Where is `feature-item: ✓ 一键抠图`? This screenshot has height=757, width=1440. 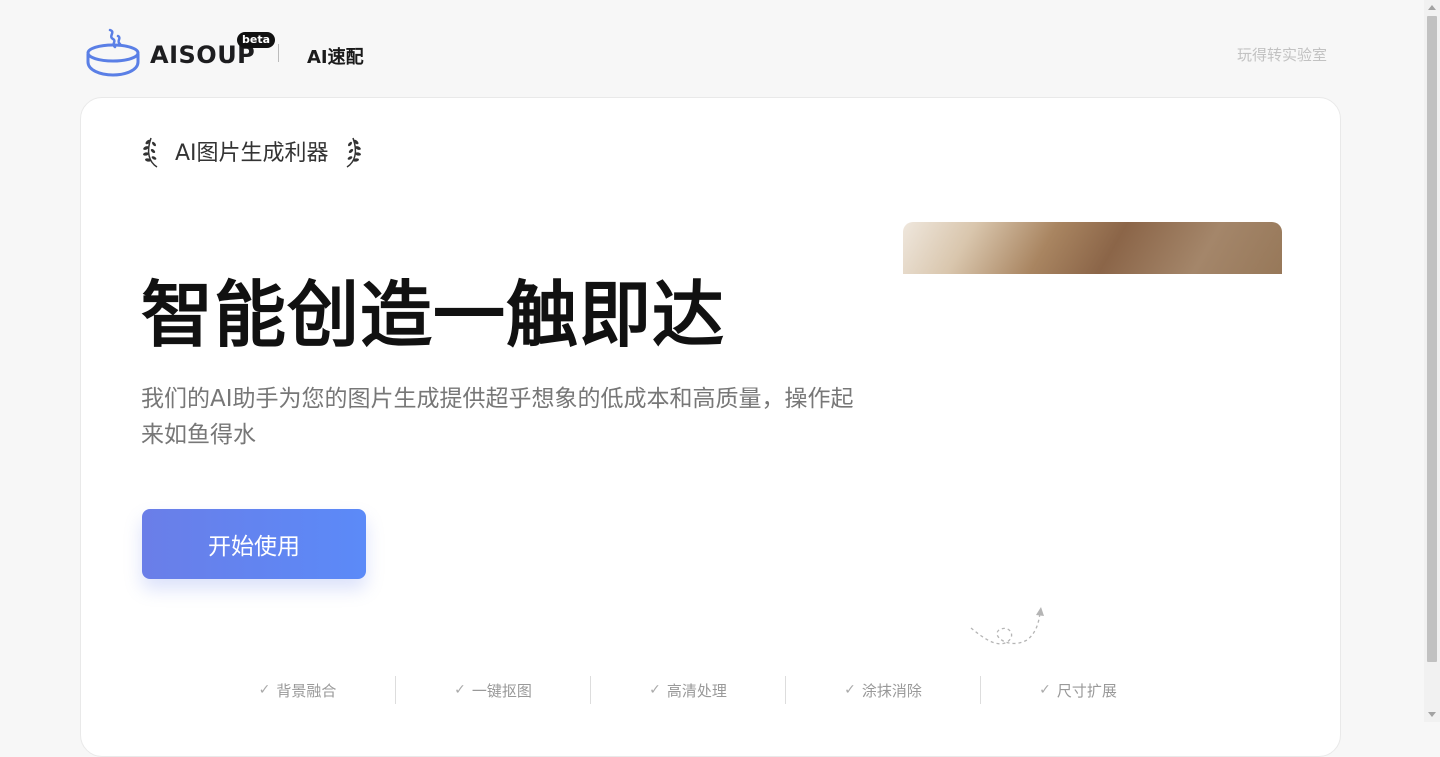 feature-item: ✓ 一键抠图 is located at coordinates (492, 690).